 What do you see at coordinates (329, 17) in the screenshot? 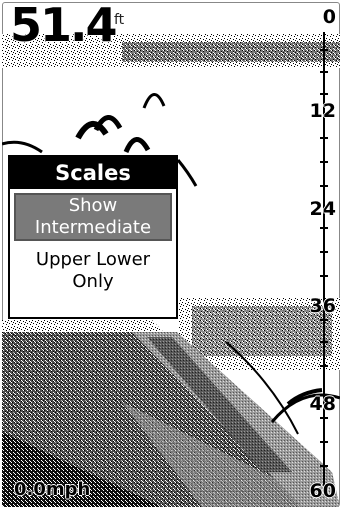
I see `depth-tick-0: 0` at bounding box center [329, 17].